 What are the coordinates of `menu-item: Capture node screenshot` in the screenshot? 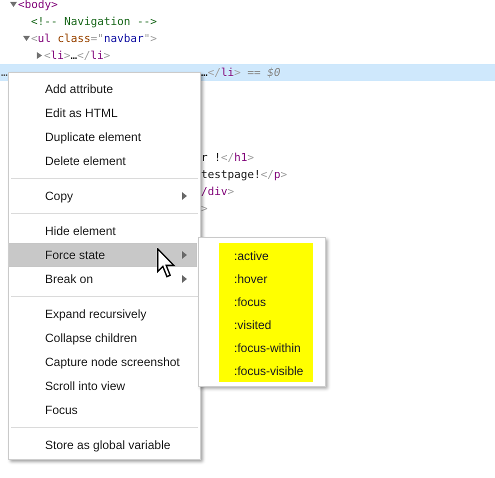 It's located at (103, 362).